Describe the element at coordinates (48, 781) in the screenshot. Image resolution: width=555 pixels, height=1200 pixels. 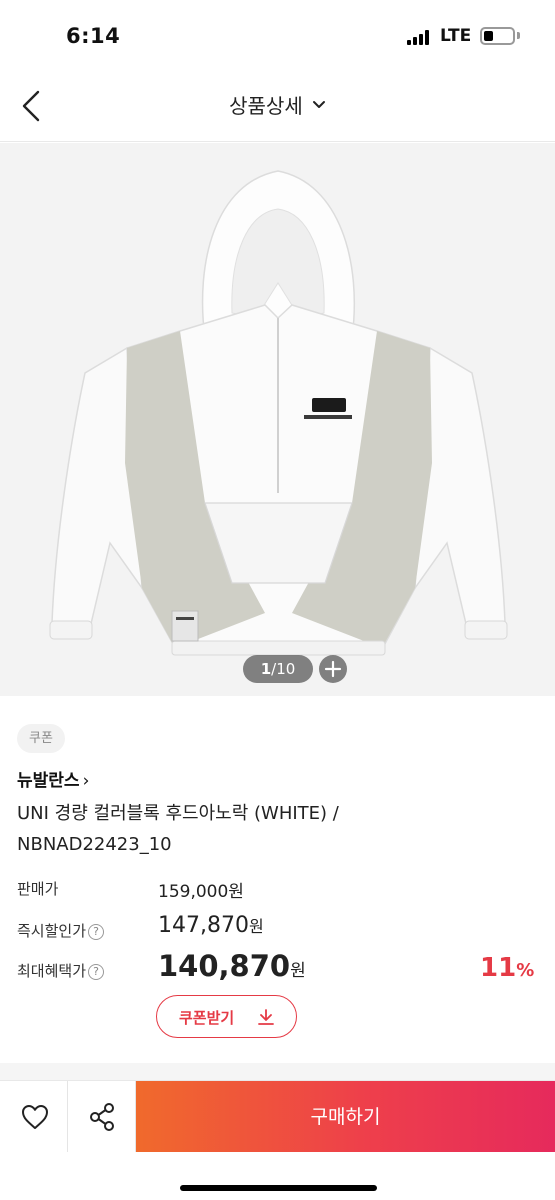
I see `brand-name: 뉴발란스` at that location.